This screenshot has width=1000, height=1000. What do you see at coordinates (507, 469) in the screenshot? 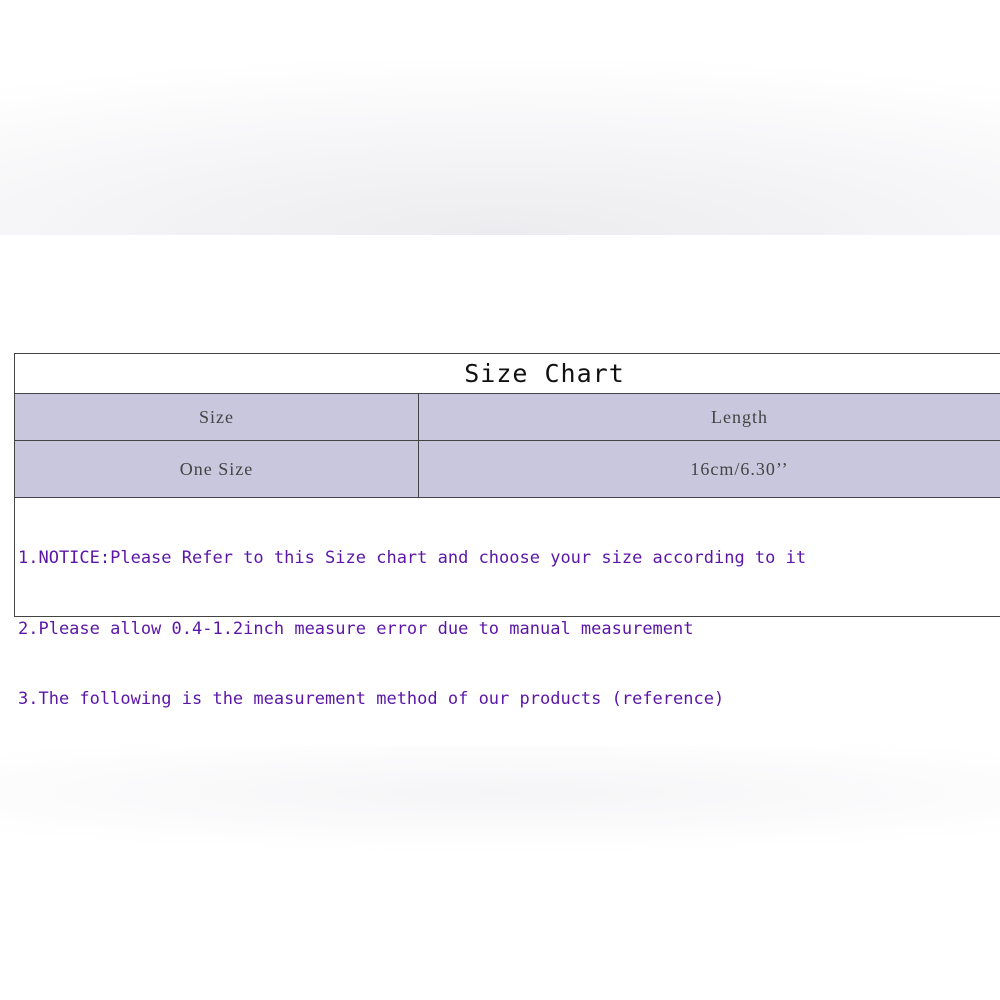
I see `table-row: One Size 16cm/6.30’’` at bounding box center [507, 469].